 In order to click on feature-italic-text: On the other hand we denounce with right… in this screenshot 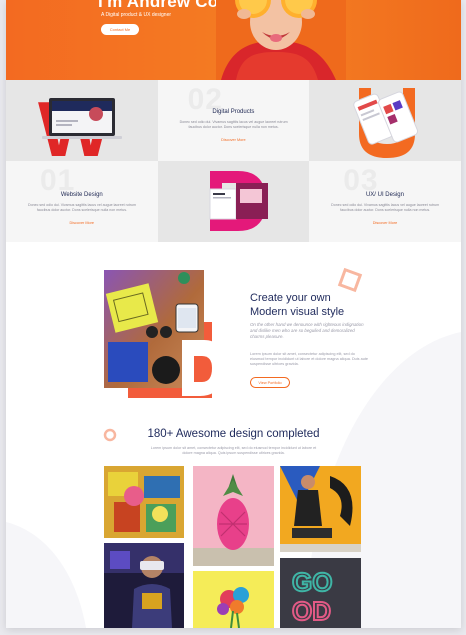, I will do `click(307, 330)`.